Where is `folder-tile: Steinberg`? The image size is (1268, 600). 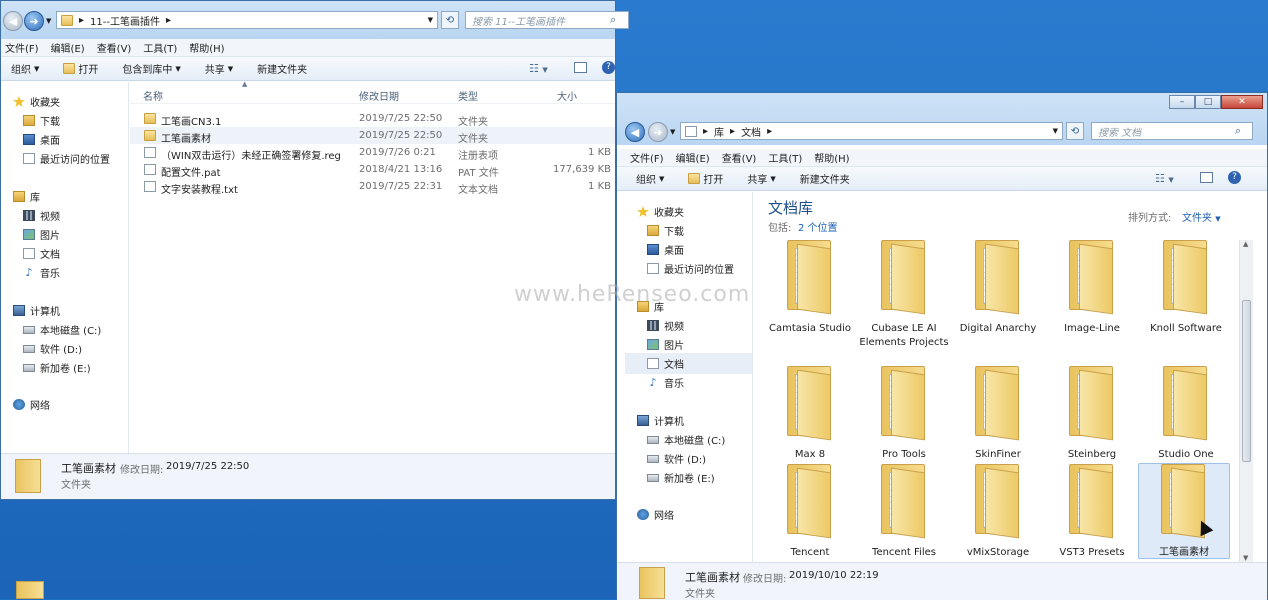
folder-tile: Steinberg is located at coordinates (1092, 414).